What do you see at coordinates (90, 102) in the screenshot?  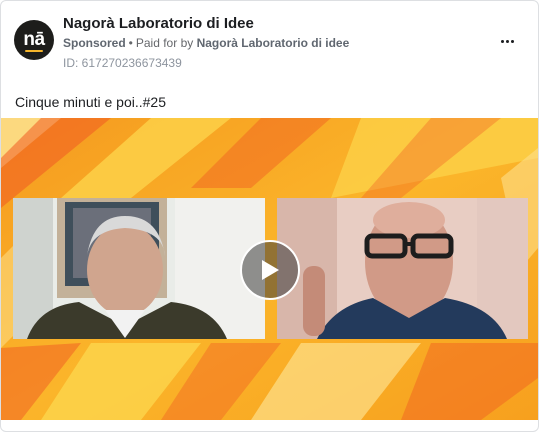 I see `post-caption: Cinque minuti e poi..#25` at bounding box center [90, 102].